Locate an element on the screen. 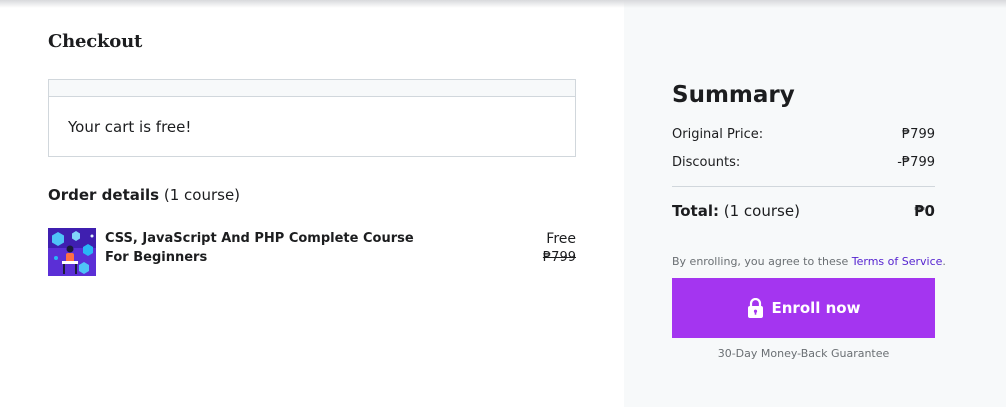 This screenshot has width=1006, height=407. money-back-guarantee: 30-Day Money-Back Guarantee is located at coordinates (803, 353).